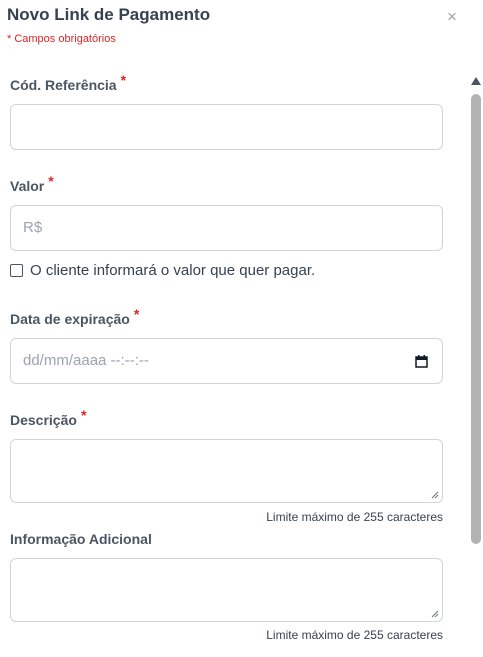 The height and width of the screenshot is (657, 483). I want to click on additional-info-textarea, so click(226, 590).